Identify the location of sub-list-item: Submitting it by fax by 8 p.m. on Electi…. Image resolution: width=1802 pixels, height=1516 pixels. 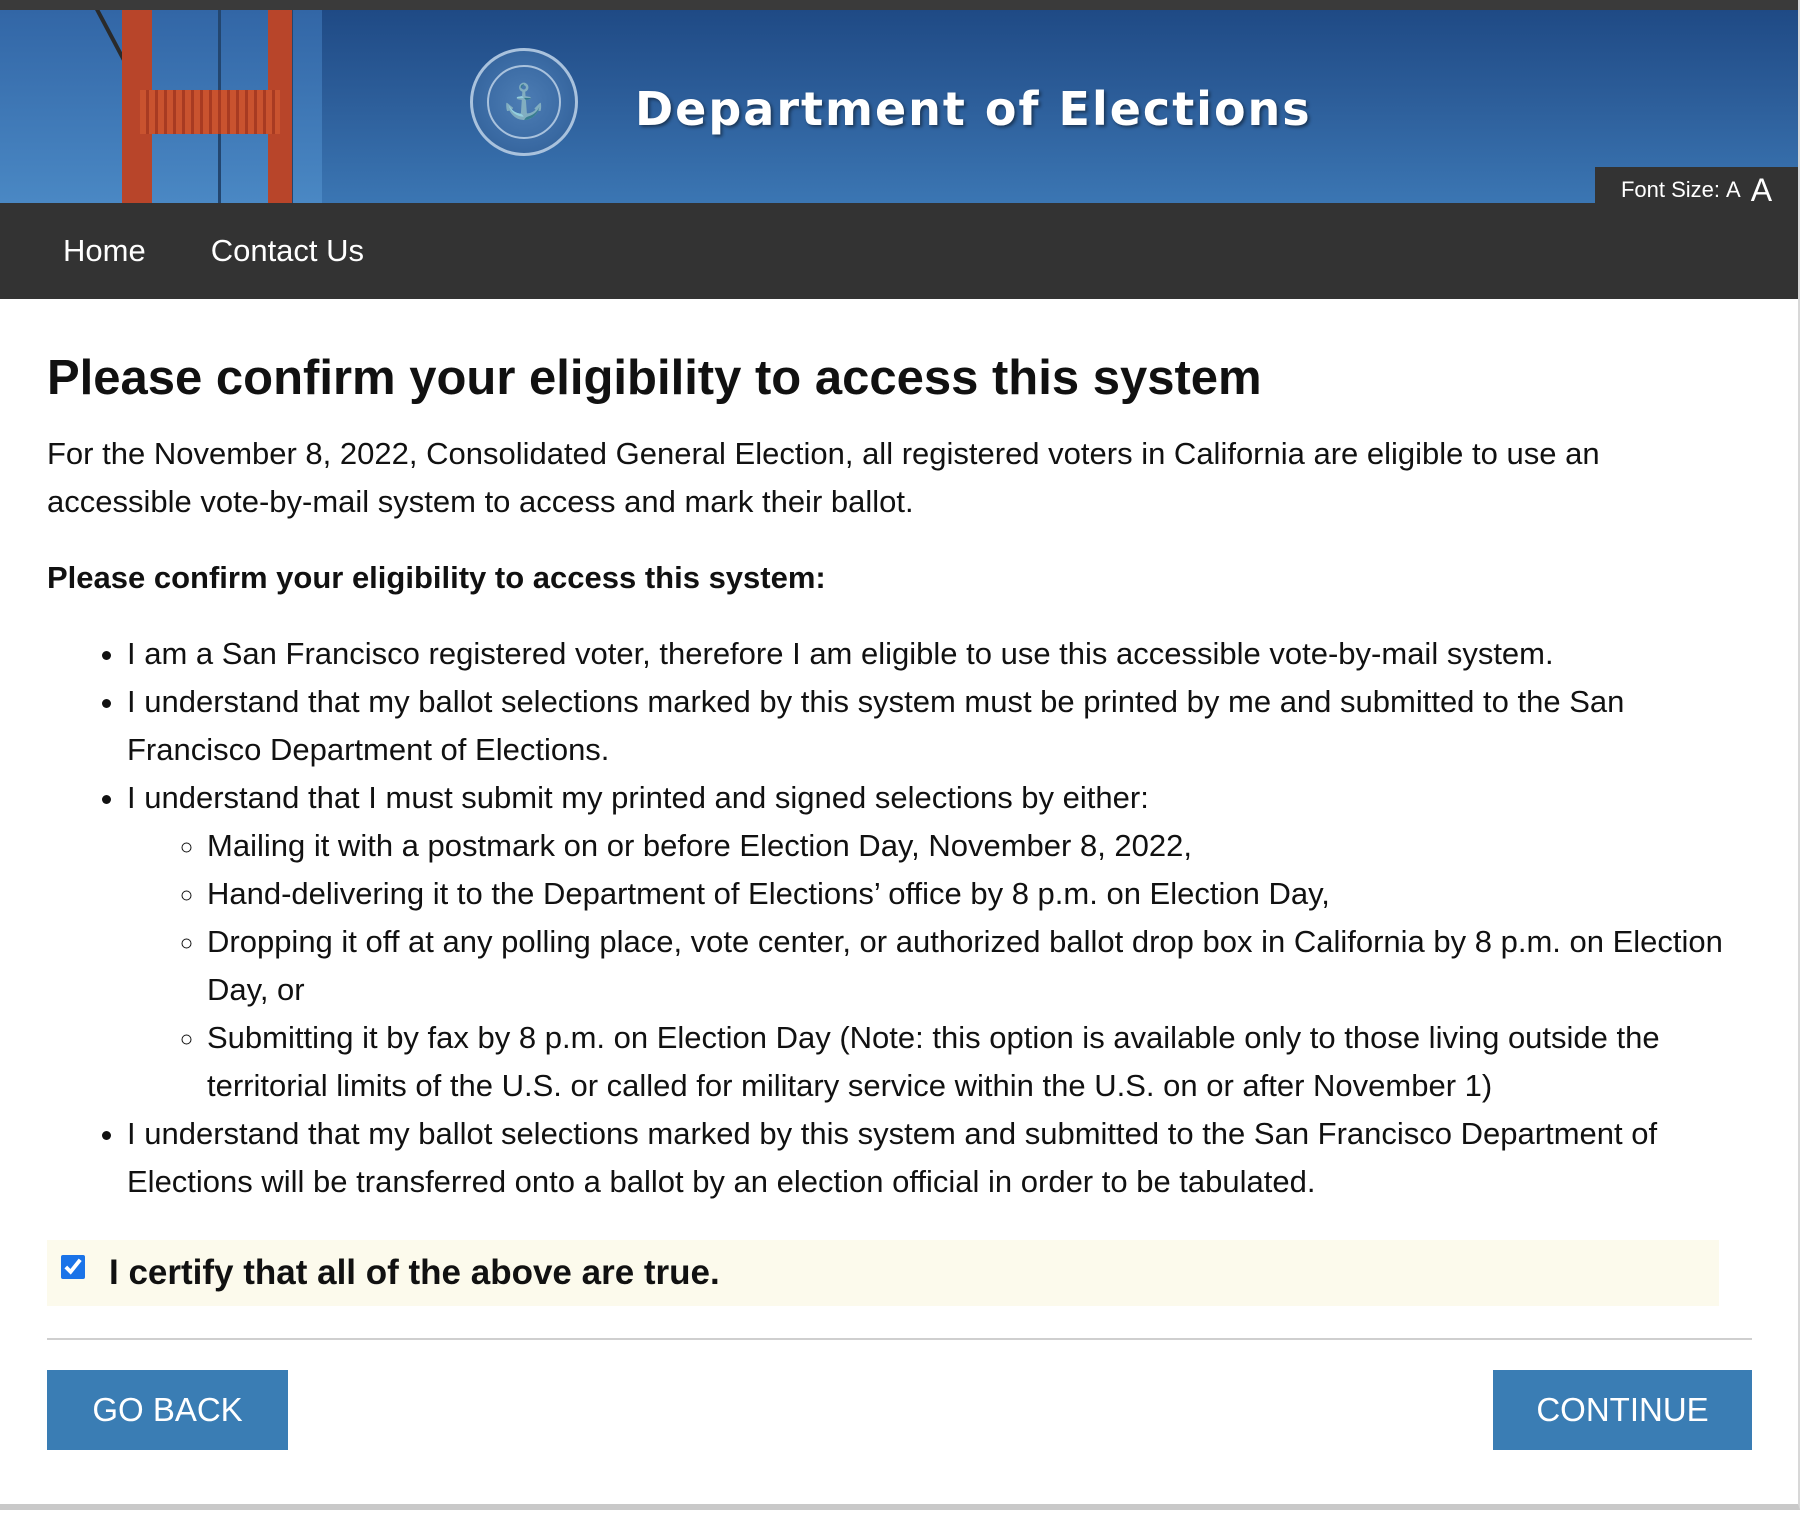
(979, 1062).